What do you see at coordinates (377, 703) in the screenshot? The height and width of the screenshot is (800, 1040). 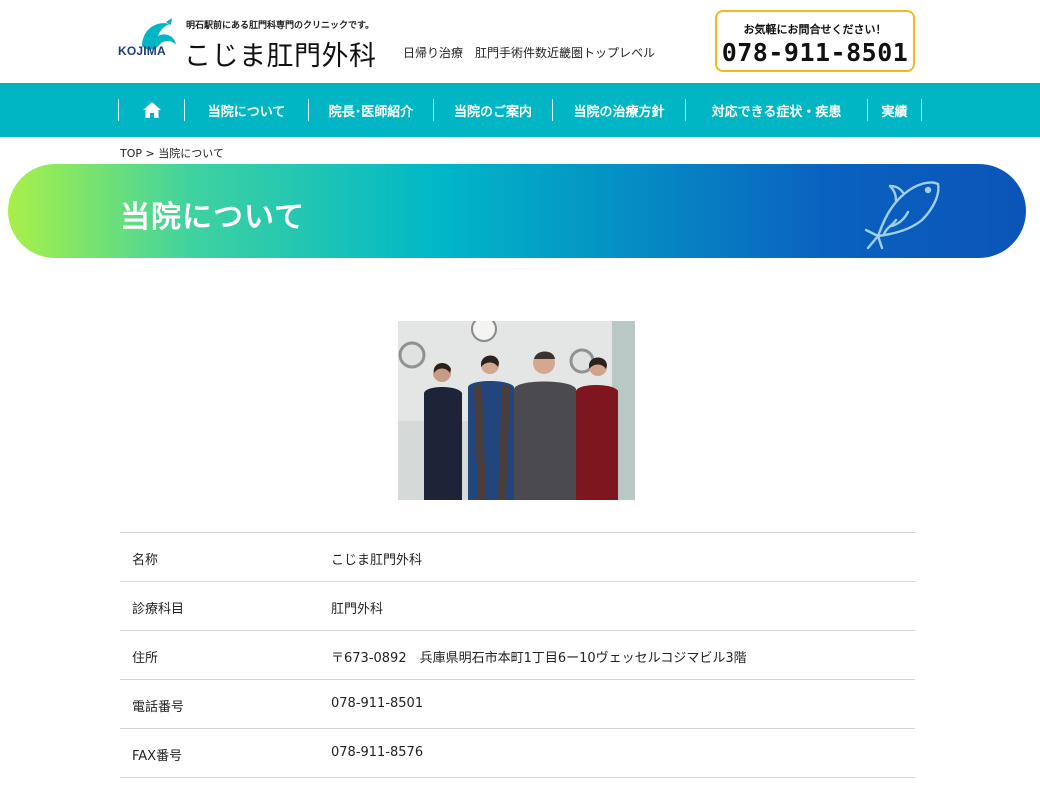 I see `info-value: 078-911-8501` at bounding box center [377, 703].